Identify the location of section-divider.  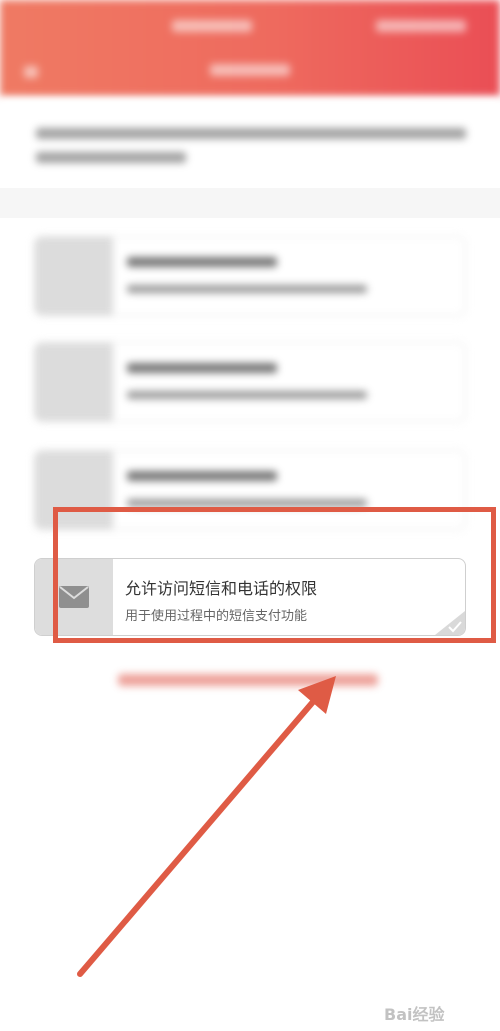
(250, 203).